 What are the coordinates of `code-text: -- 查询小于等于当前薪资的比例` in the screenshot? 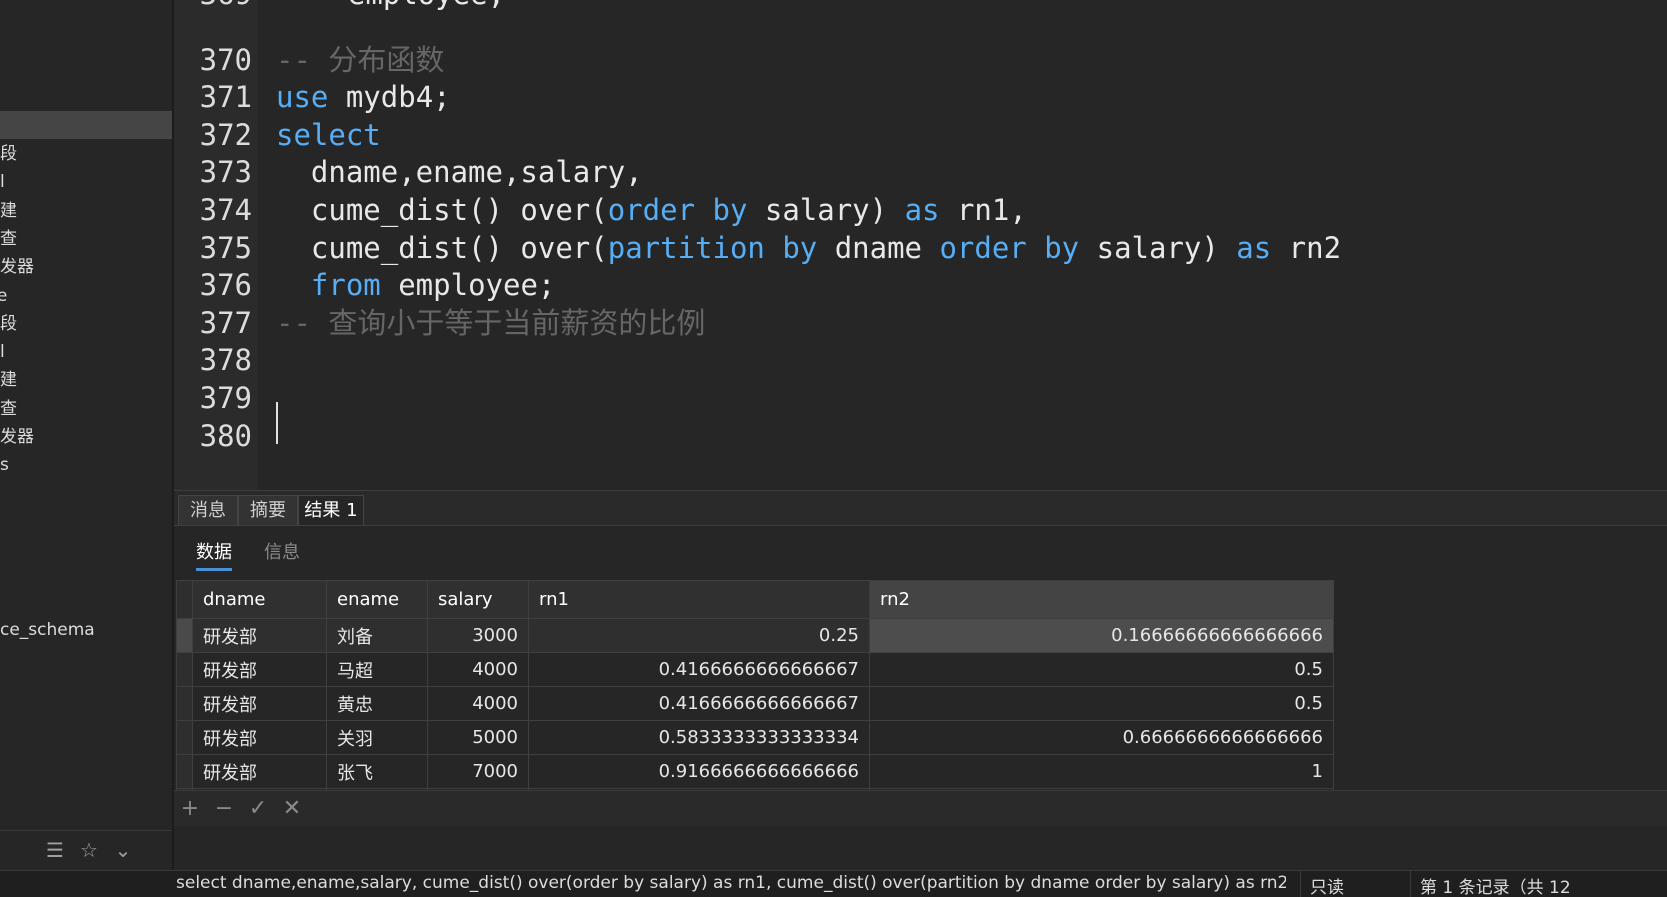 It's located at (490, 323).